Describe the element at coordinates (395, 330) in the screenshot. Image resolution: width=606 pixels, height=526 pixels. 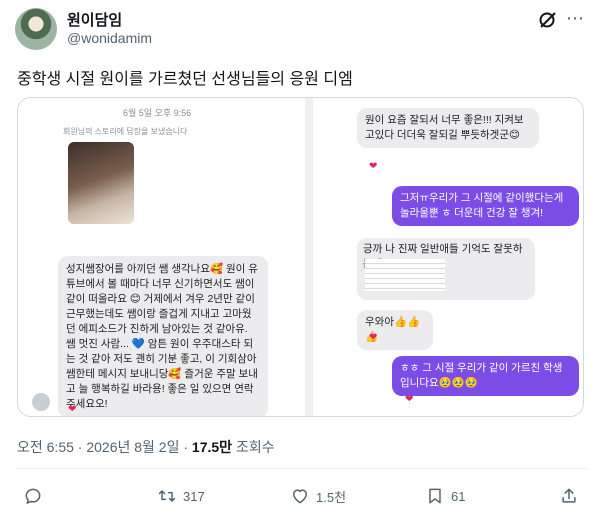
I see `dm-bubble-received-3: 우와아👍👍👍` at that location.